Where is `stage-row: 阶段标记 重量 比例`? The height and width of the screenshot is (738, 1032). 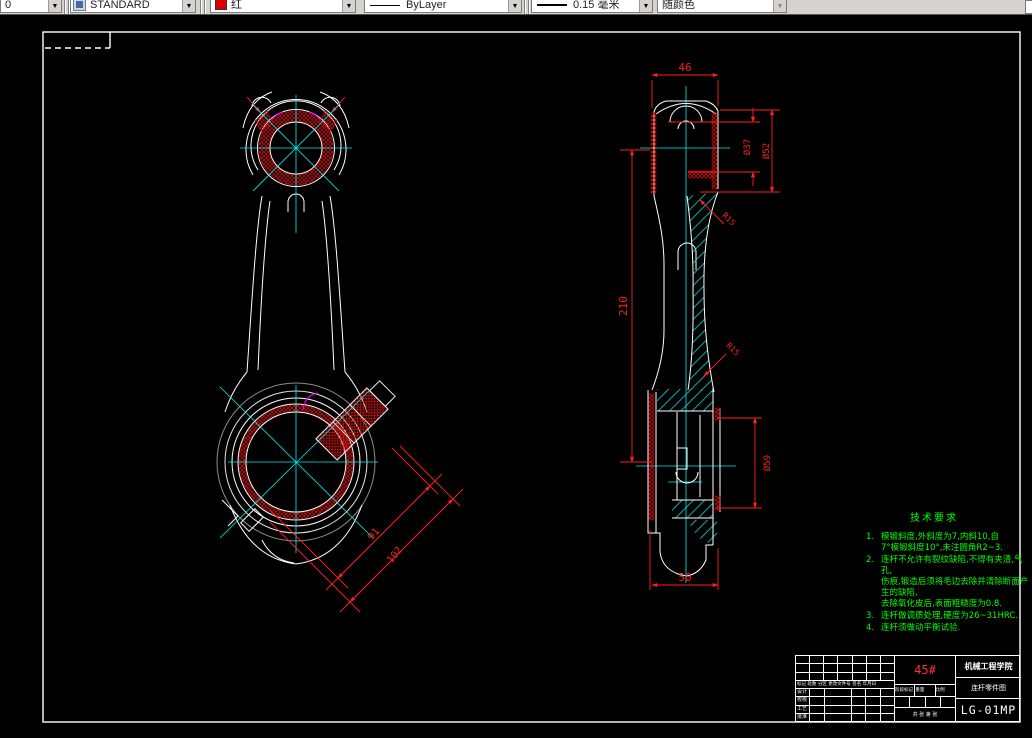 stage-row: 阶段标记 重量 比例 is located at coordinates (925, 691).